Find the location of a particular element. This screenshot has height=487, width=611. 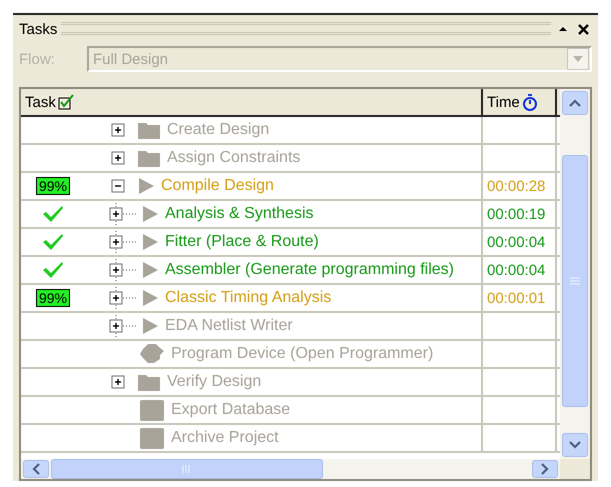

task-label: Archive Project is located at coordinates (225, 438).